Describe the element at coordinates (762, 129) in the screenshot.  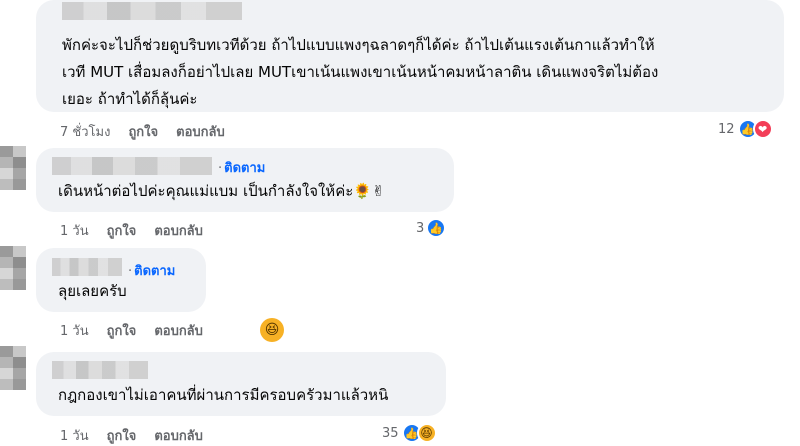
I see `love-icon: ❤` at that location.